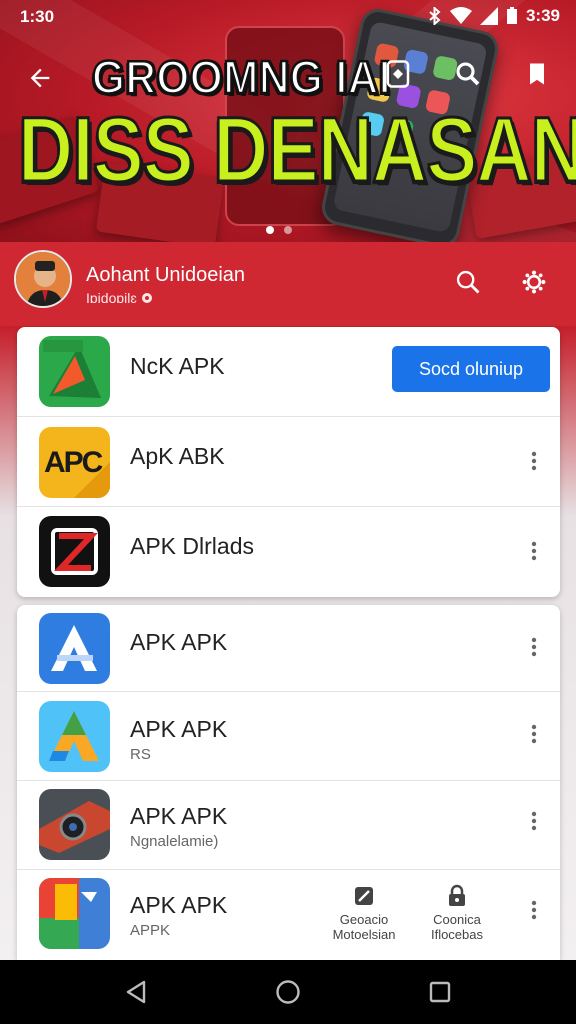 This screenshot has height=1024, width=576. What do you see at coordinates (74, 824) in the screenshot?
I see `camera-app-icon` at bounding box center [74, 824].